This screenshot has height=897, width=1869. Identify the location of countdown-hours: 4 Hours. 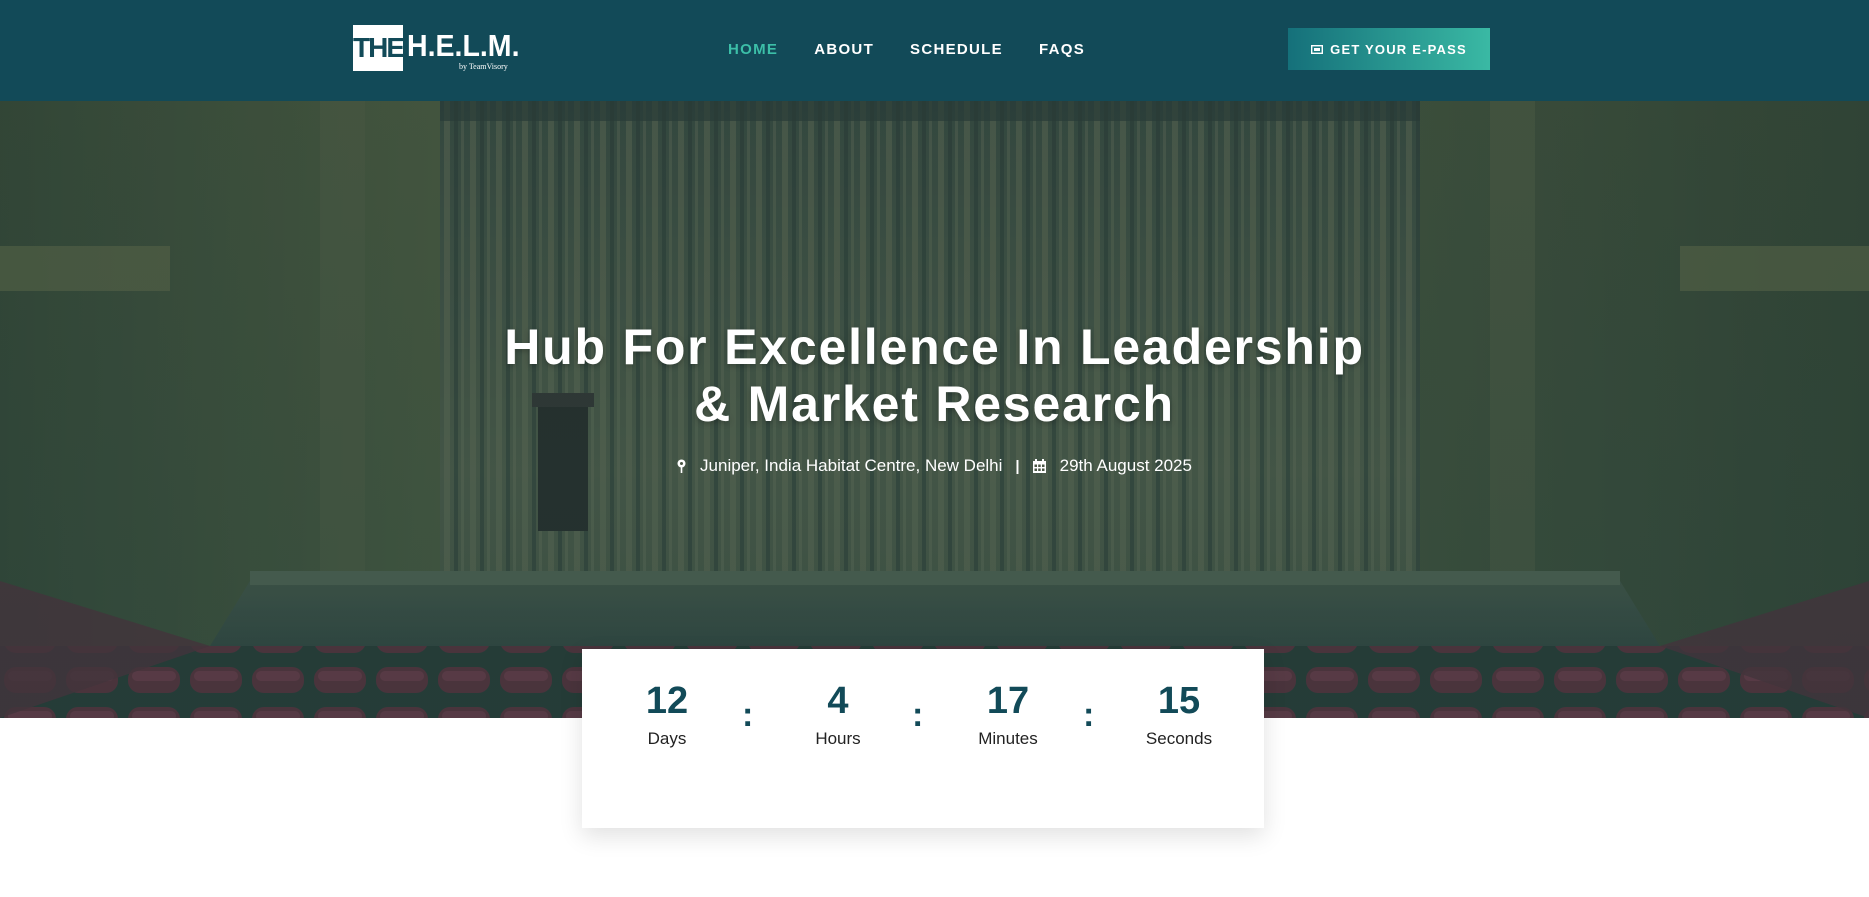
(838, 714).